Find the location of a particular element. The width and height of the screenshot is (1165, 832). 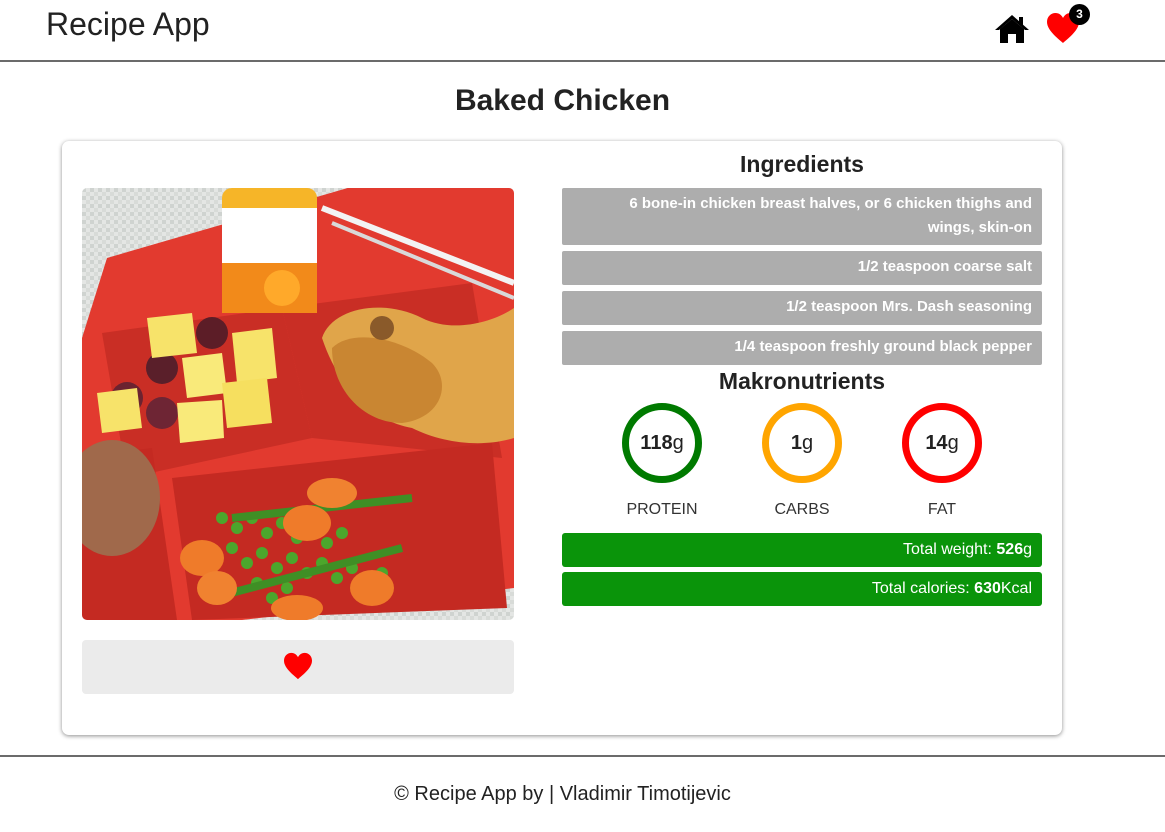

favorites-count-badge: 3 is located at coordinates (1079, 14).